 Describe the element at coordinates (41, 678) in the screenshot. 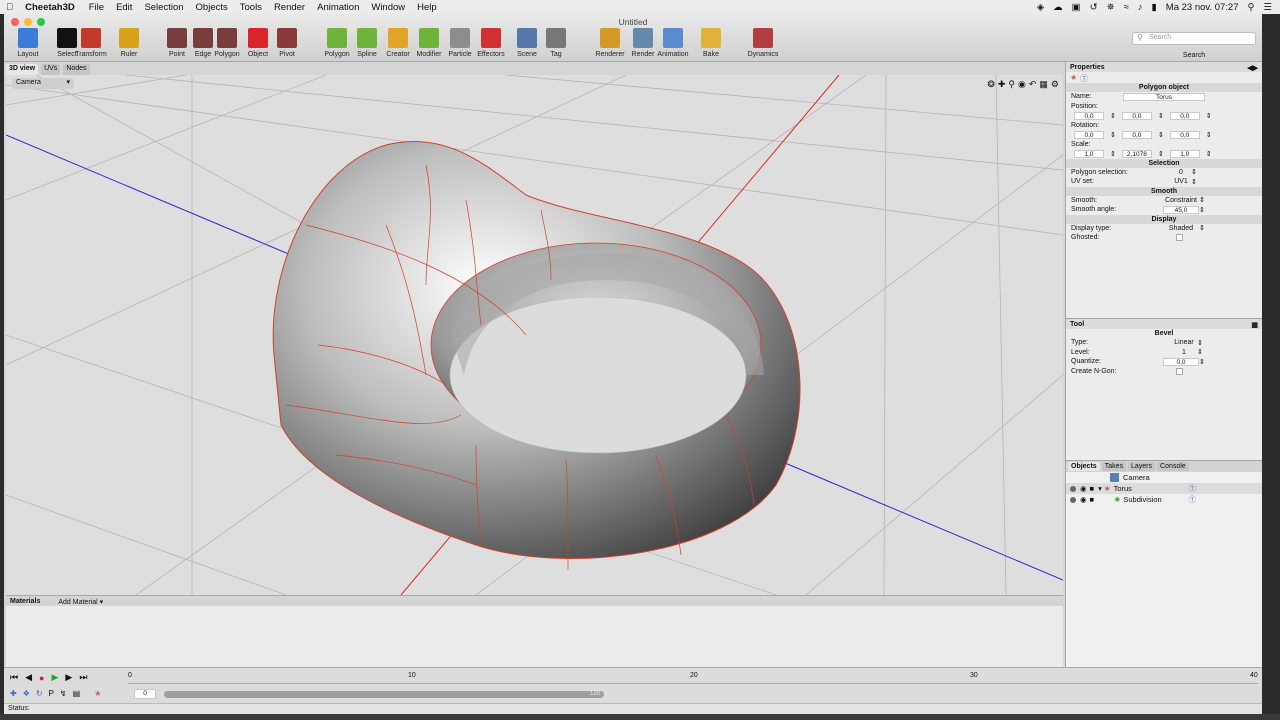

I see `record-icon: ●` at that location.